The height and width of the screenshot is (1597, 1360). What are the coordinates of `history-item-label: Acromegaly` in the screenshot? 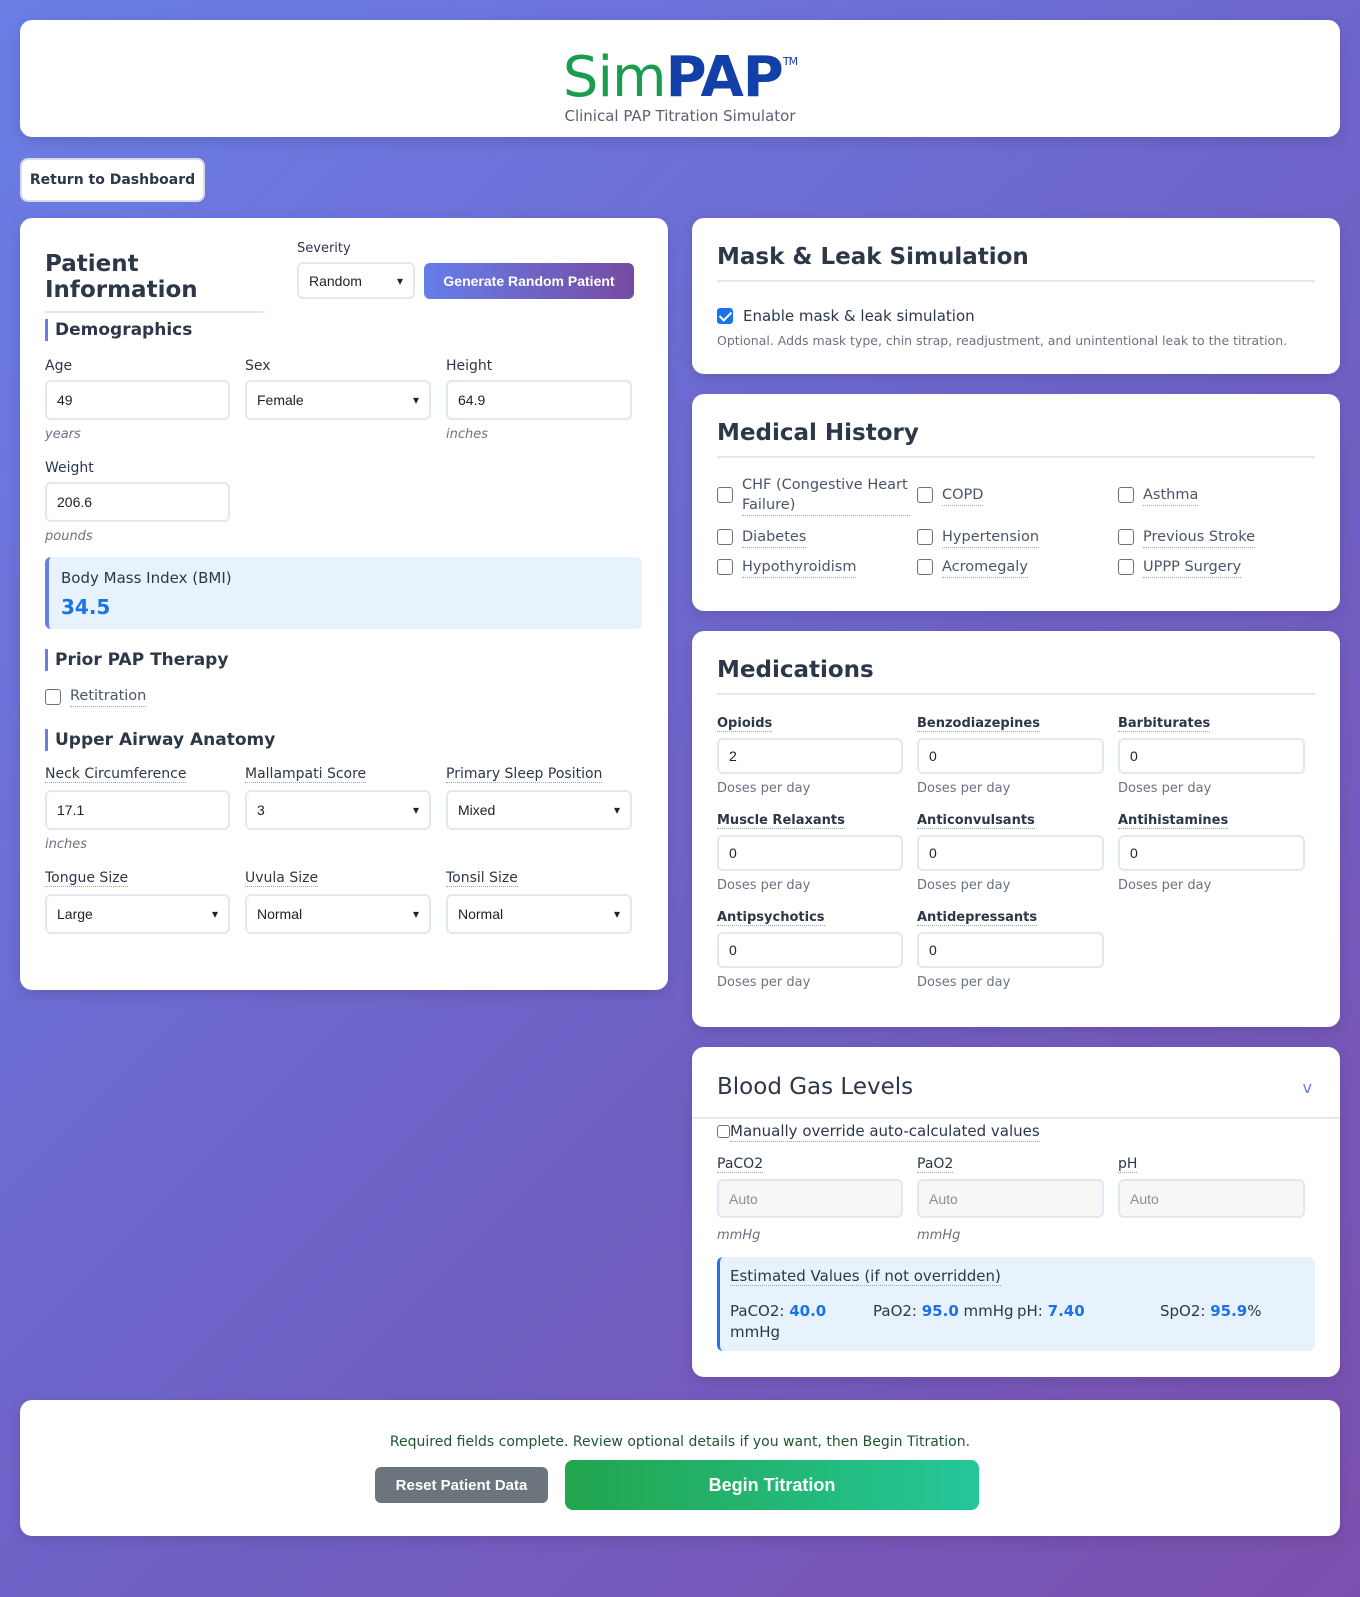 It's located at (985, 567).